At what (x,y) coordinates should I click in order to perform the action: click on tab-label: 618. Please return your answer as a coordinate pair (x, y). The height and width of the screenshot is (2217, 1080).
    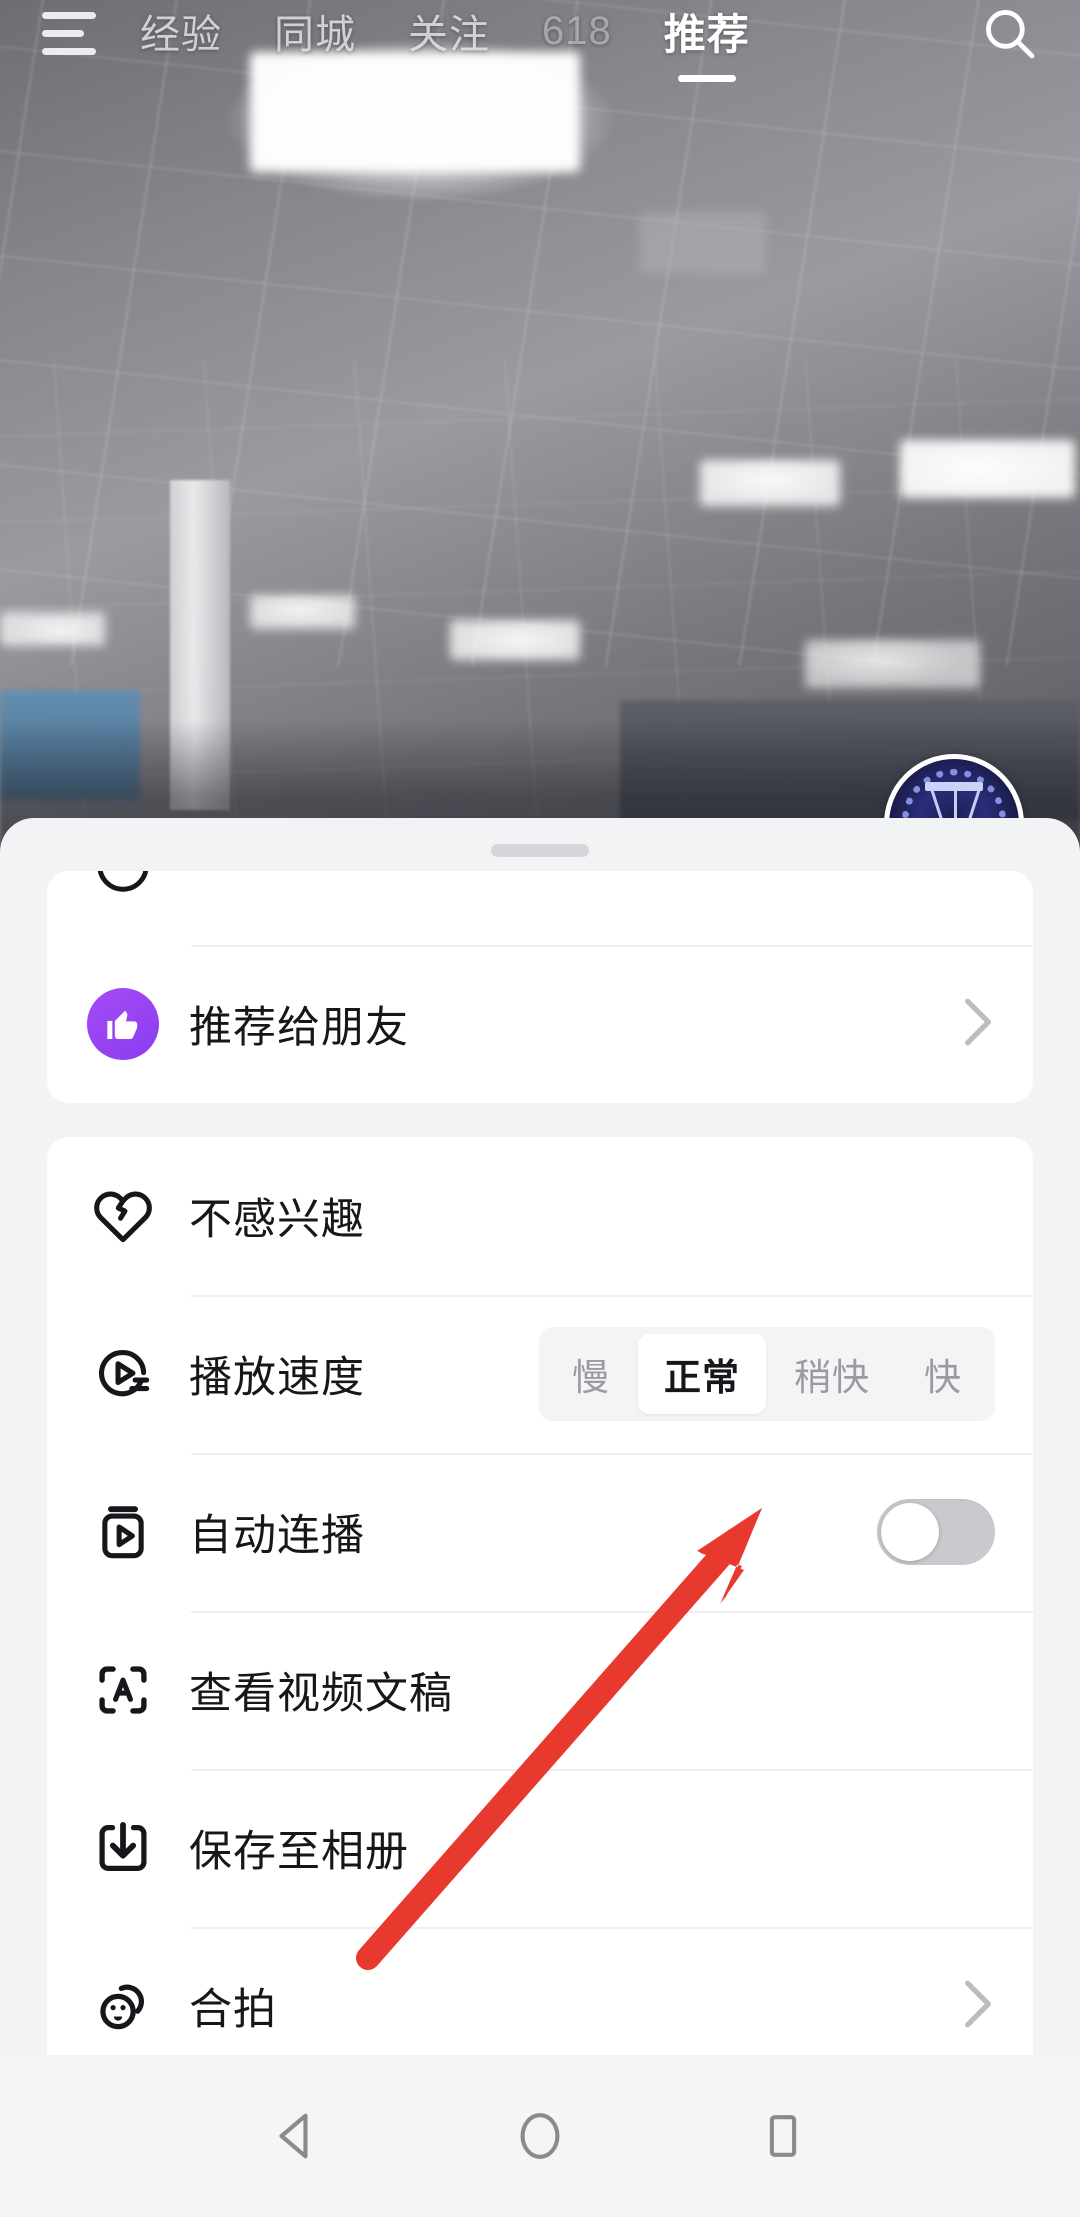
    Looking at the image, I should click on (577, 30).